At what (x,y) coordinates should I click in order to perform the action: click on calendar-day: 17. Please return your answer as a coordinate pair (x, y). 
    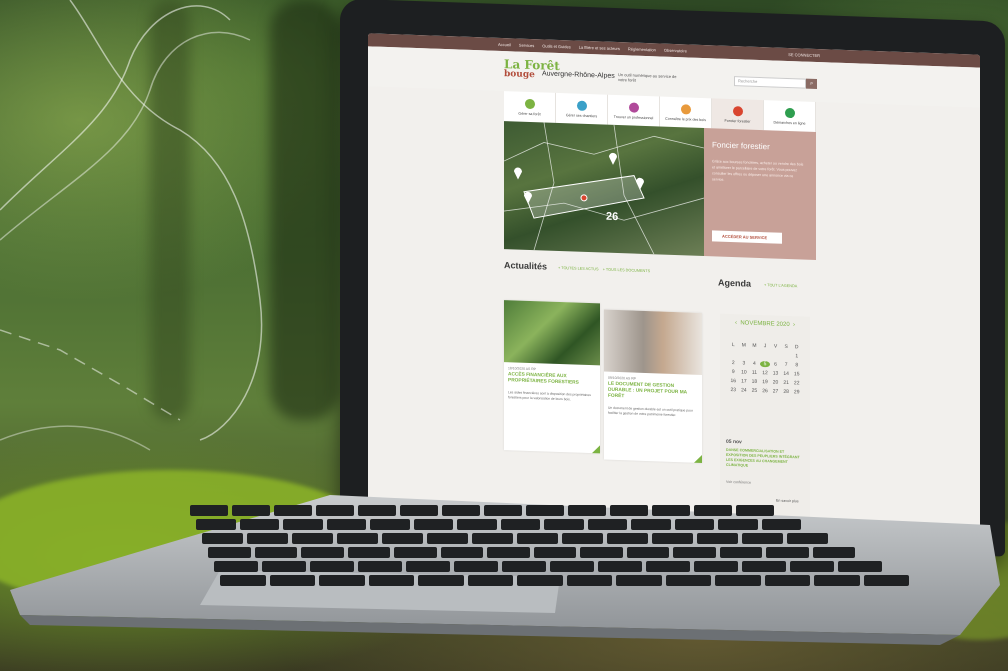
    Looking at the image, I should click on (744, 381).